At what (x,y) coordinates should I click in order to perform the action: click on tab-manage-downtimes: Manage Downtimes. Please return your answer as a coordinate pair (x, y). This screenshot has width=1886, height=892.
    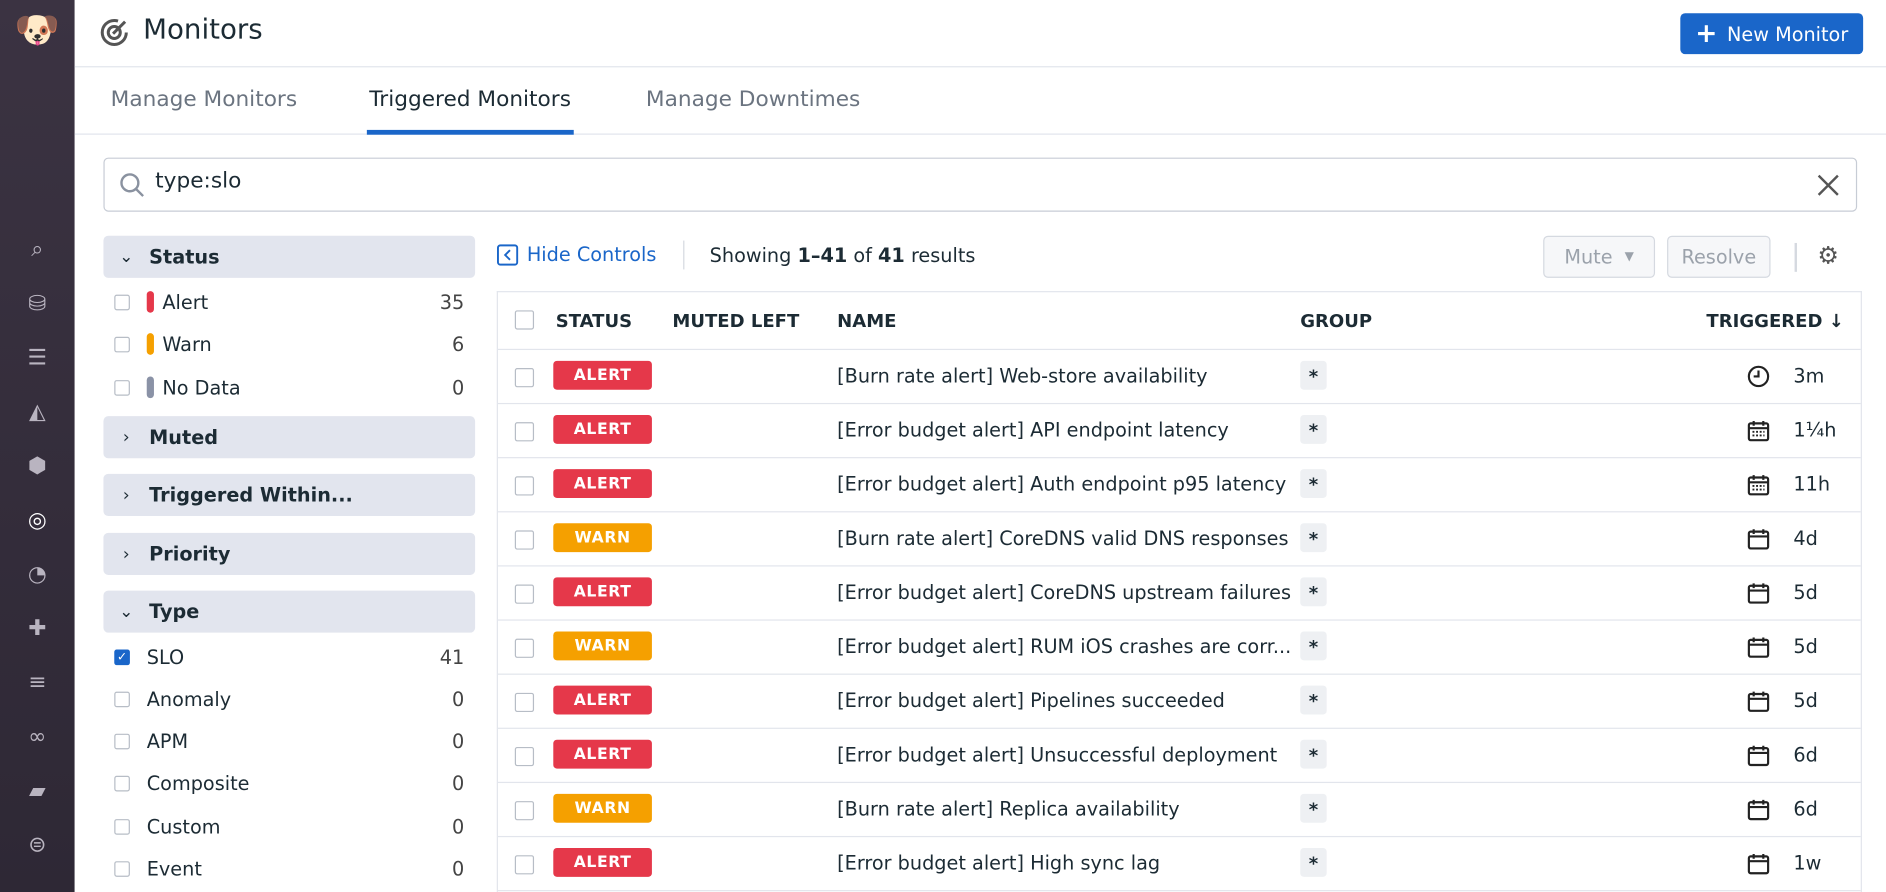
    Looking at the image, I should click on (753, 99).